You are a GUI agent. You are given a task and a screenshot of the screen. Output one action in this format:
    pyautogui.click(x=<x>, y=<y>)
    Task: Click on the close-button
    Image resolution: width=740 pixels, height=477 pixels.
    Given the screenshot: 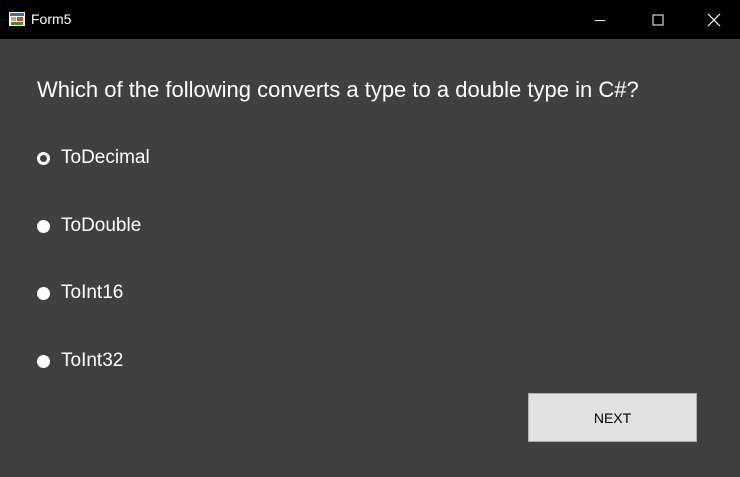 What is the action you would take?
    pyautogui.click(x=713, y=19)
    